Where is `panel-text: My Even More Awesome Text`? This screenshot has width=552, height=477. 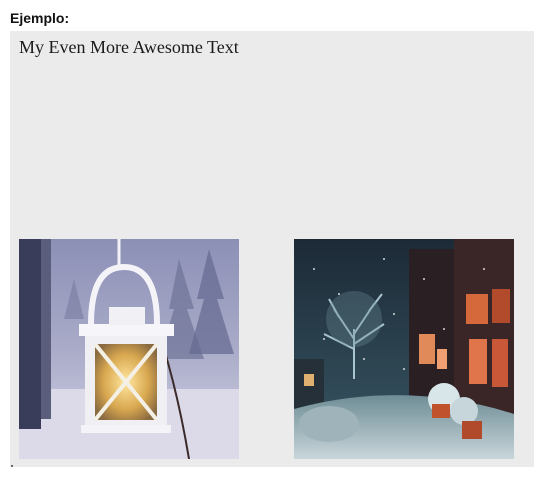 panel-text: My Even More Awesome Text is located at coordinates (129, 47).